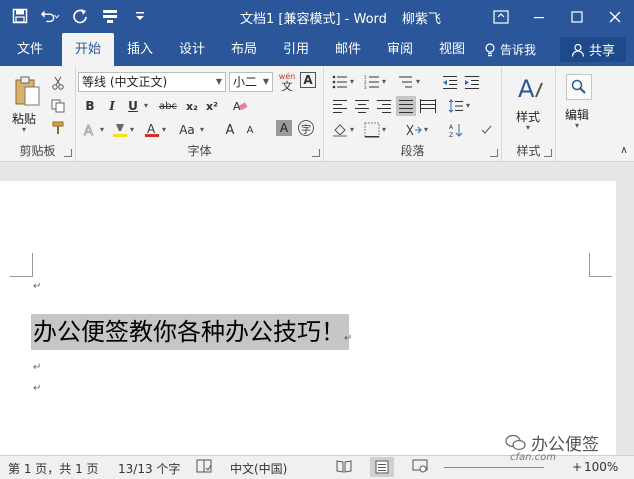 This screenshot has width=634, height=479. Describe the element at coordinates (456, 106) in the screenshot. I see `line-spacing-icon` at that location.